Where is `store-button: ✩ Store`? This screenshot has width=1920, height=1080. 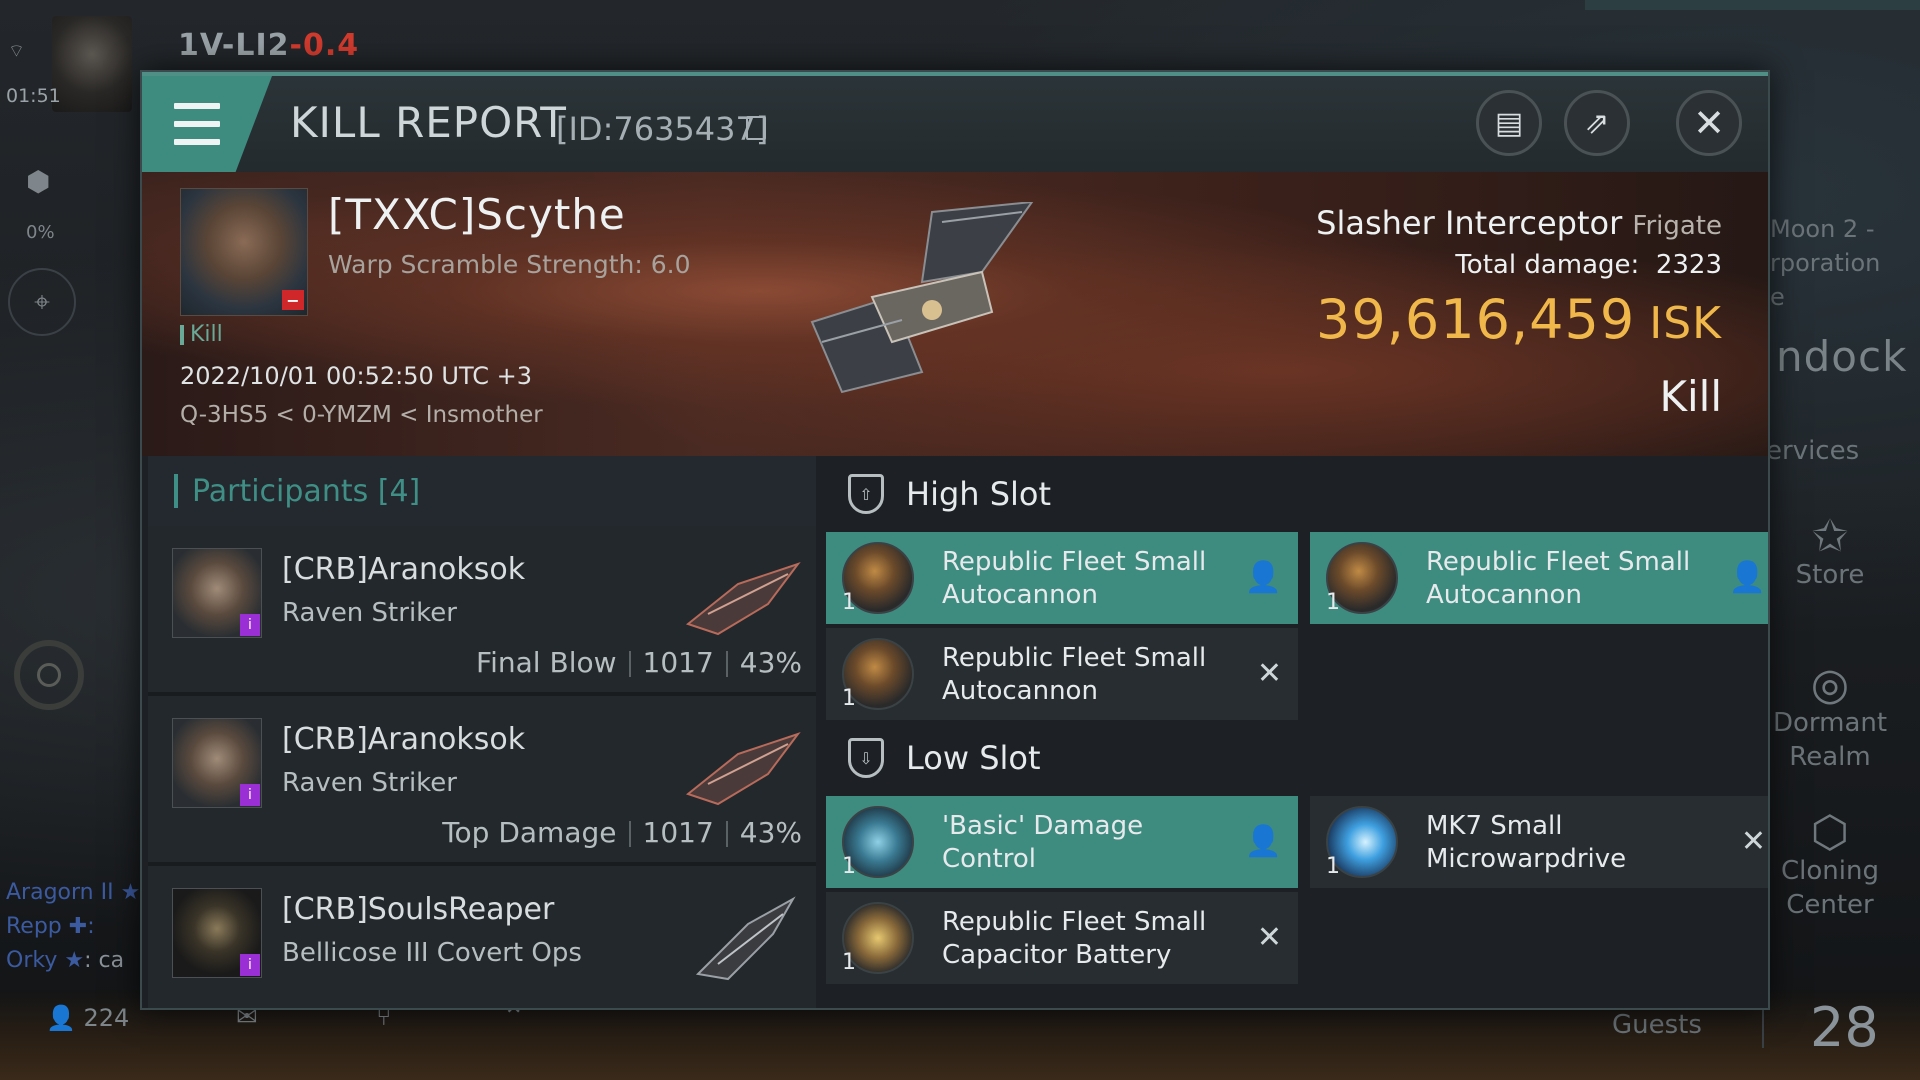 store-button: ✩ Store is located at coordinates (1830, 551).